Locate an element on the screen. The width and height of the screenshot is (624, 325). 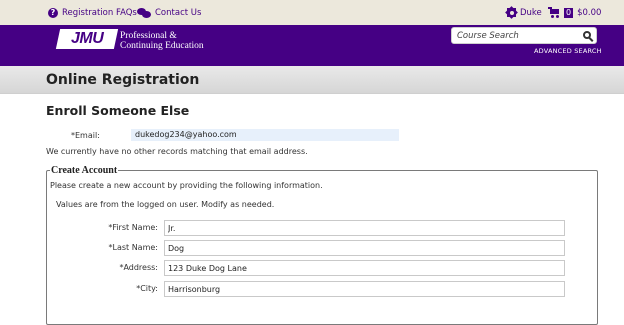
user-account-link: Duke is located at coordinates (523, 12).